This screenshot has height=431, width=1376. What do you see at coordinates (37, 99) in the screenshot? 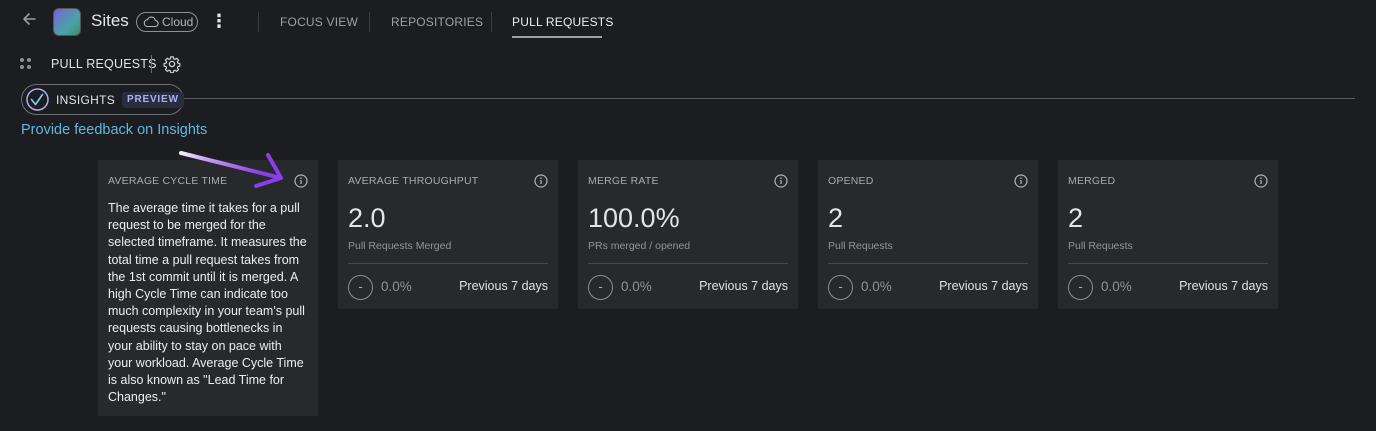
I see `insights-icon` at bounding box center [37, 99].